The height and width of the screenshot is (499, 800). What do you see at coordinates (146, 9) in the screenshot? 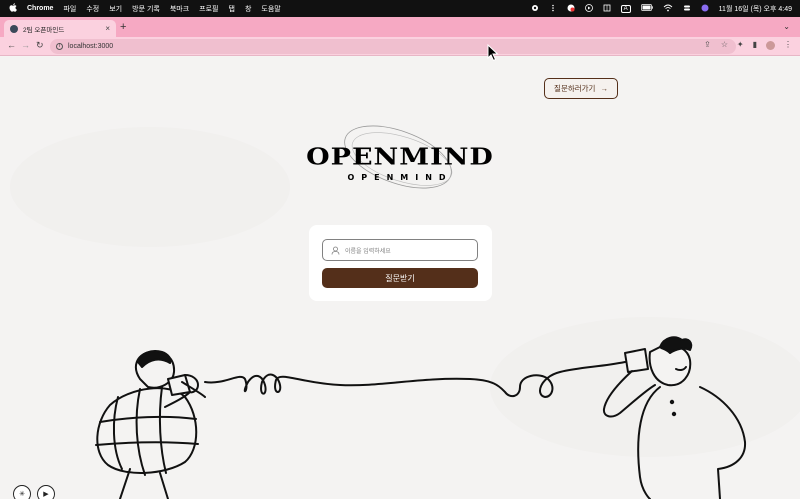
I see `menu-history: 방문 기록` at bounding box center [146, 9].